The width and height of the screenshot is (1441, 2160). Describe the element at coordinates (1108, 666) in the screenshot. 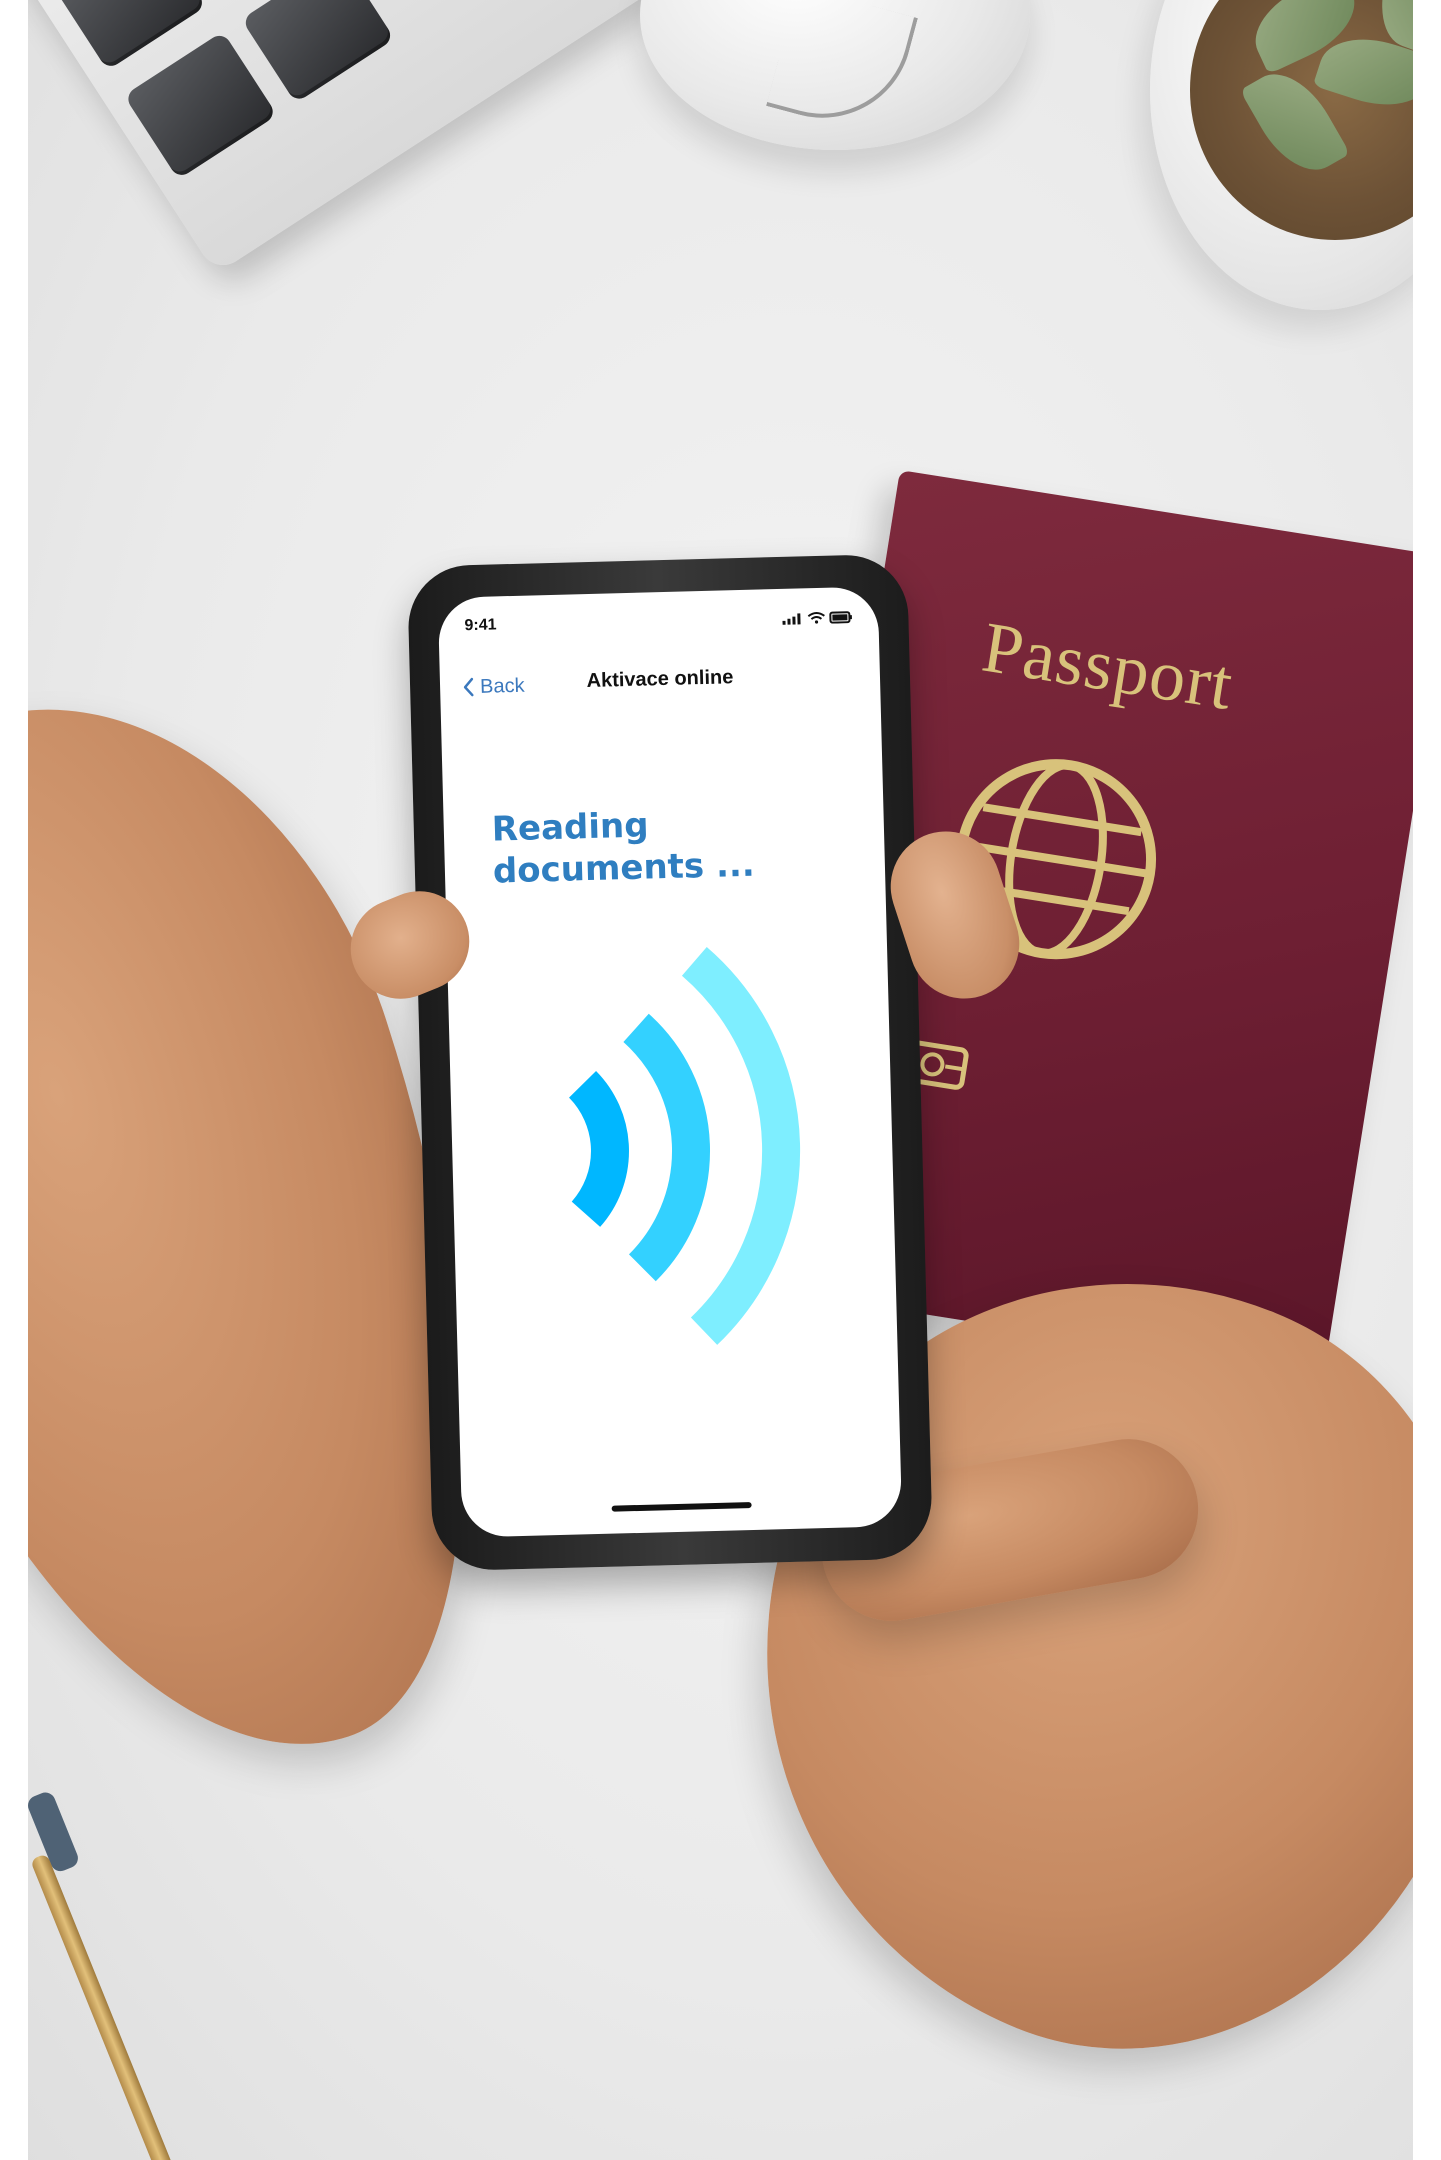

I see `passport-title: Passport` at that location.